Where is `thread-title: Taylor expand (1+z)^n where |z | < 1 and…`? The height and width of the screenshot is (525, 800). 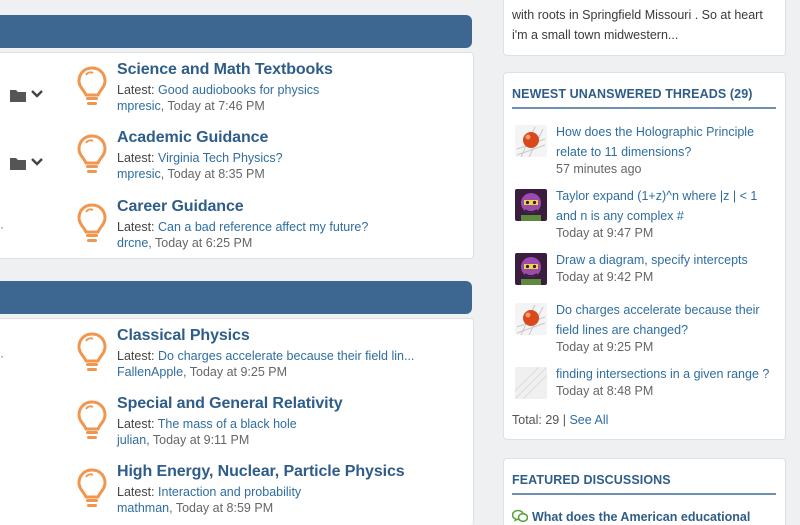
thread-title: Taylor expand (1+z)^n where |z | < 1 and… is located at coordinates (668, 206).